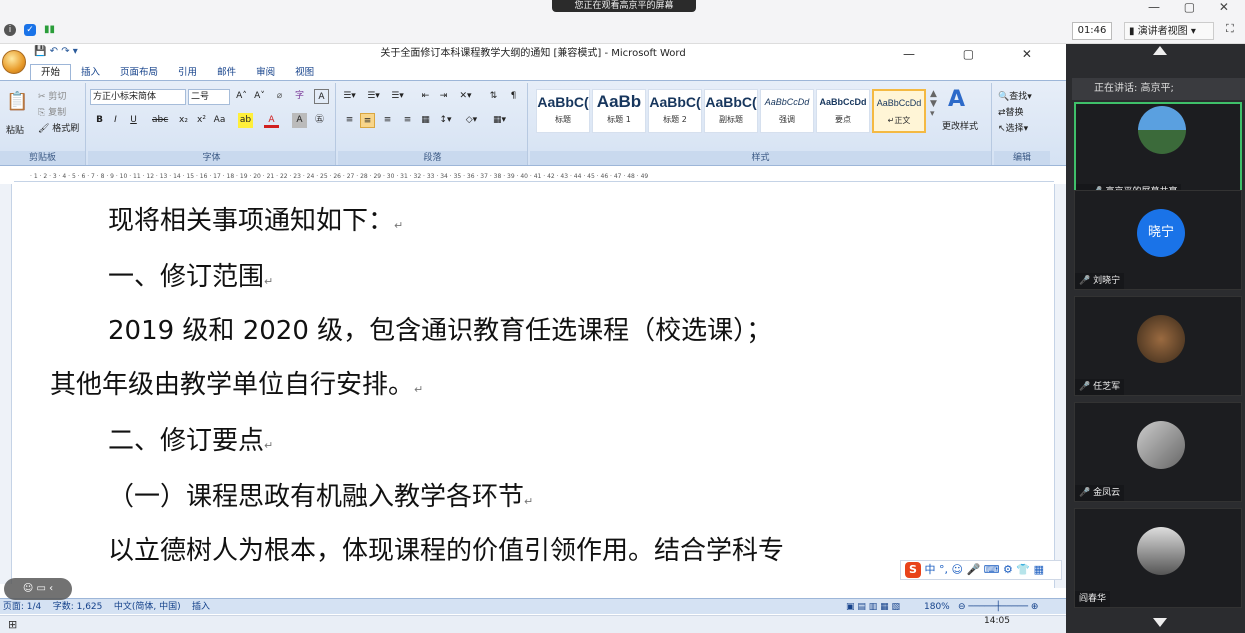  Describe the element at coordinates (22, 607) in the screenshot. I see `status-page: 页面: 1/4` at that location.